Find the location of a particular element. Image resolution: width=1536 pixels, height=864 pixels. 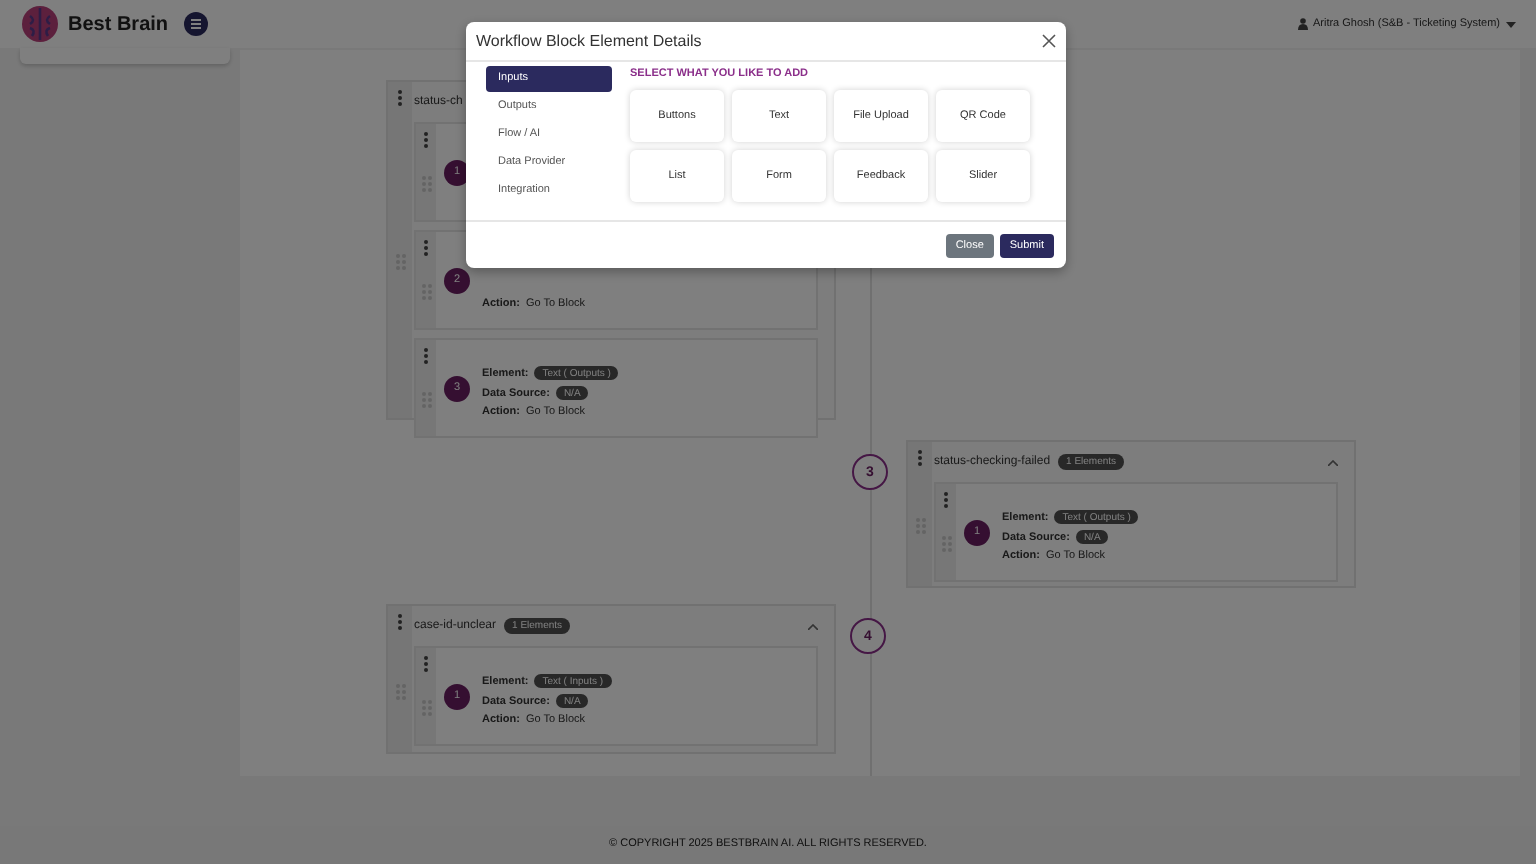

brand-name: Best Brain is located at coordinates (118, 24).